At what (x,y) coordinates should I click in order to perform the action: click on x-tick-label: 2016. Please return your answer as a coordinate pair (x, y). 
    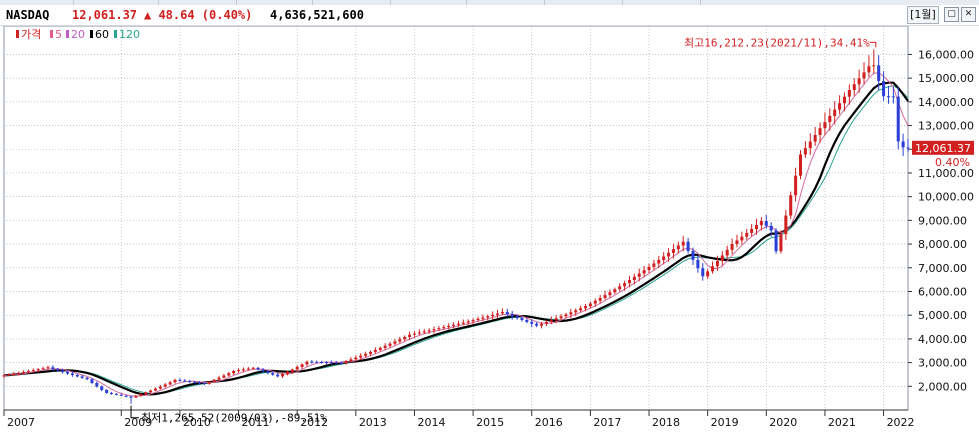
    Looking at the image, I should click on (549, 422).